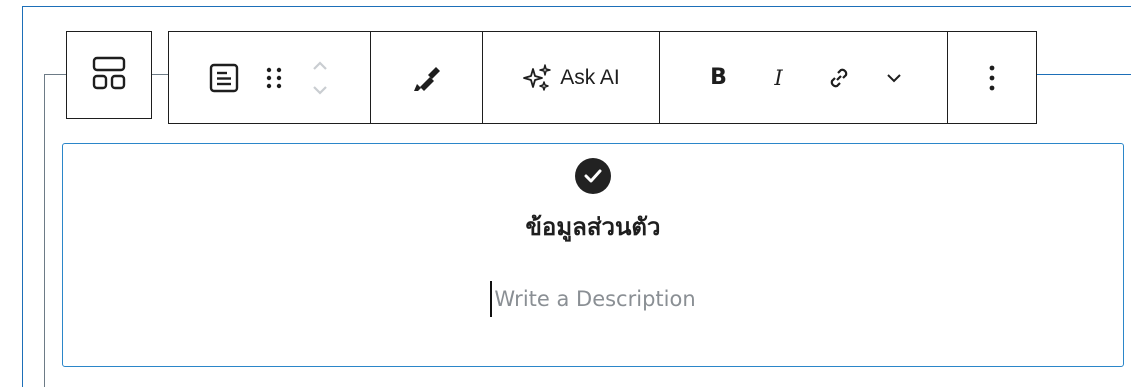  I want to click on format-group: B I, so click(803, 77).